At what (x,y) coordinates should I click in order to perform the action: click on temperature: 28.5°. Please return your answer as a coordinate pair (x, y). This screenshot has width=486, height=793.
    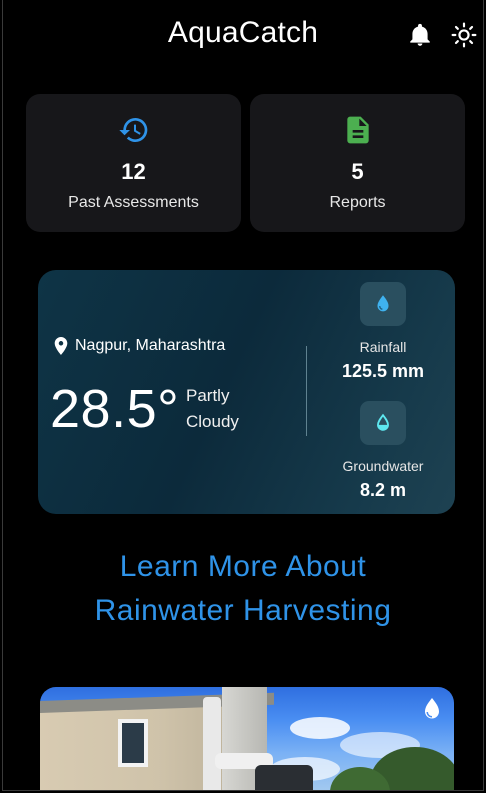
    Looking at the image, I should click on (115, 409).